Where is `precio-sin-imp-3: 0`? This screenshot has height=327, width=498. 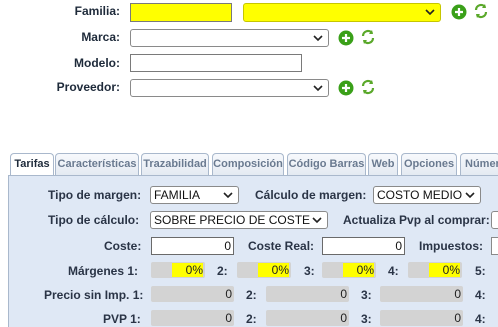 precio-sin-imp-3: 0 is located at coordinates (421, 294).